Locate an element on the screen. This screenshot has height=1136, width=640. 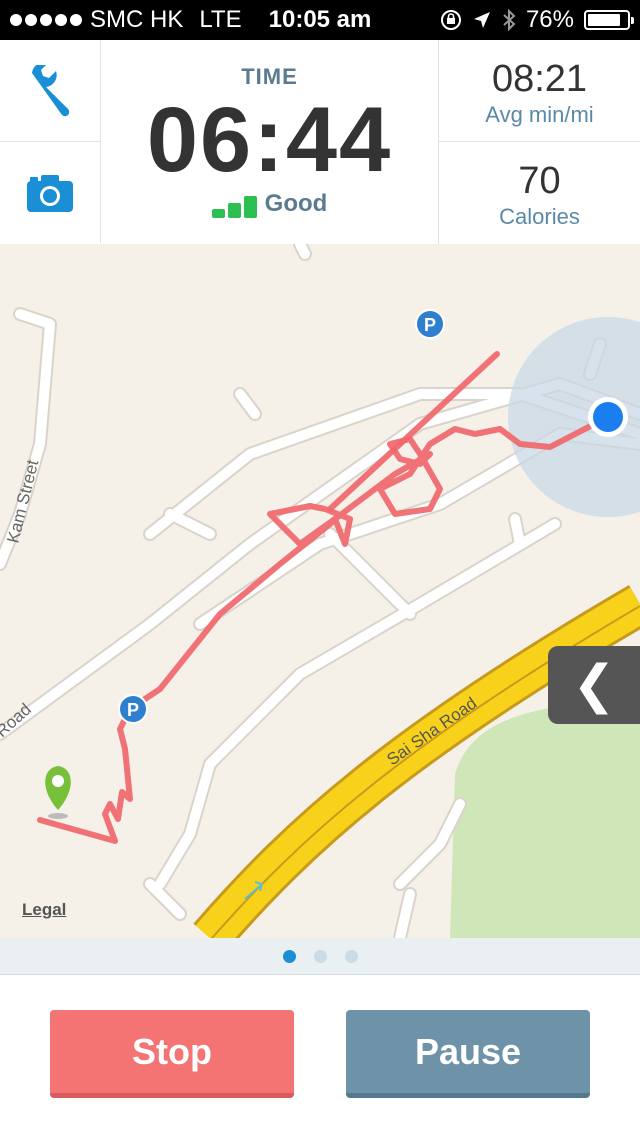
camera-icon is located at coordinates (50, 193).